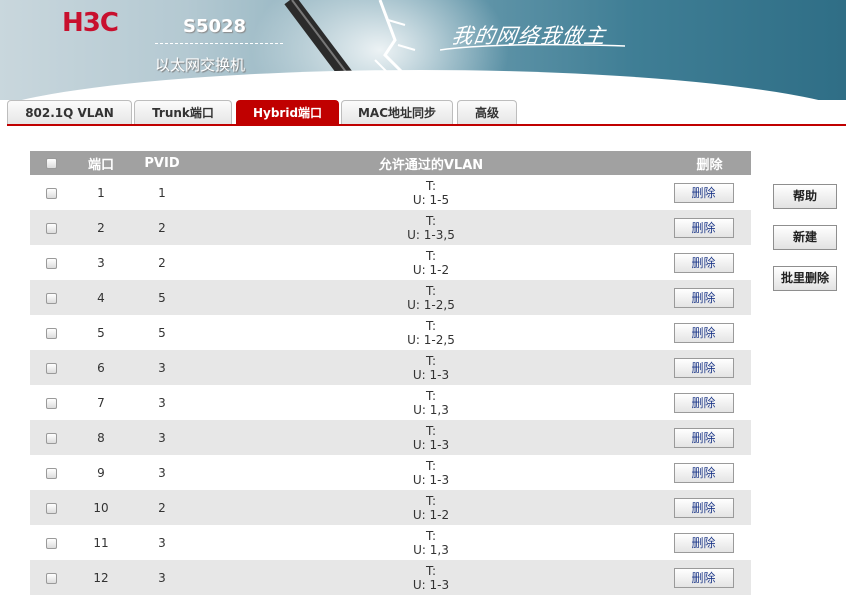 This screenshot has width=846, height=599. What do you see at coordinates (183, 112) in the screenshot?
I see `tab-trunk-port: Trunk端口` at bounding box center [183, 112].